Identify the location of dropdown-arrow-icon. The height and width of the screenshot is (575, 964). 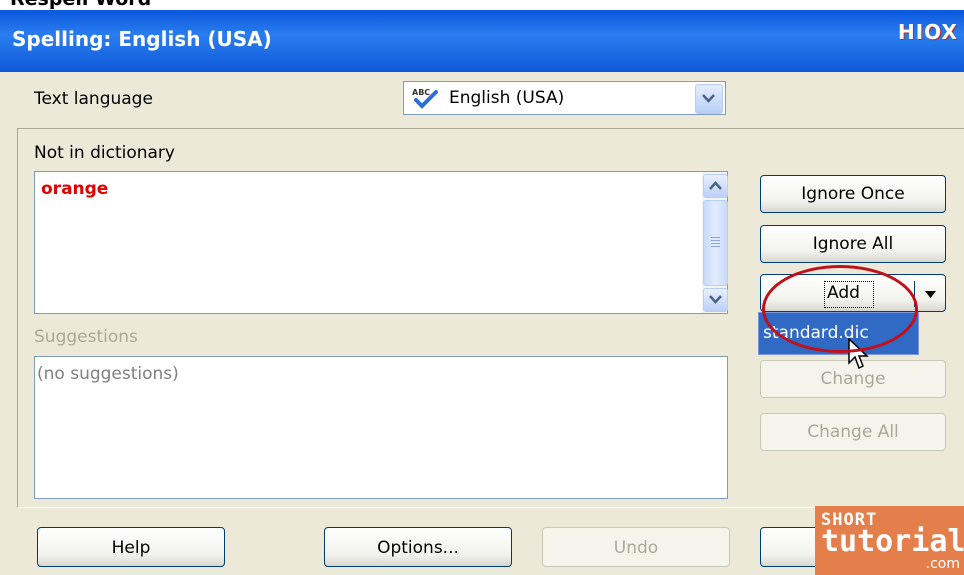
(930, 294).